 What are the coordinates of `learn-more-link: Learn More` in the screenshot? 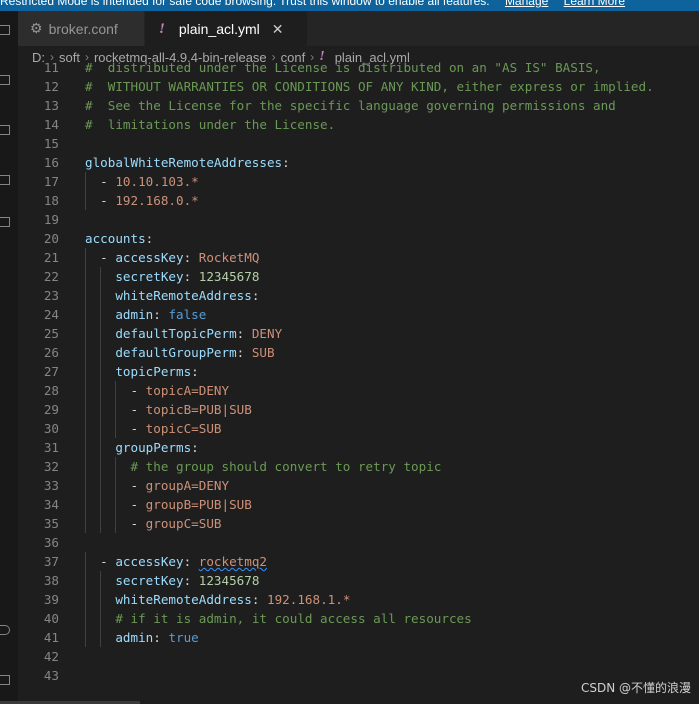 It's located at (594, 4).